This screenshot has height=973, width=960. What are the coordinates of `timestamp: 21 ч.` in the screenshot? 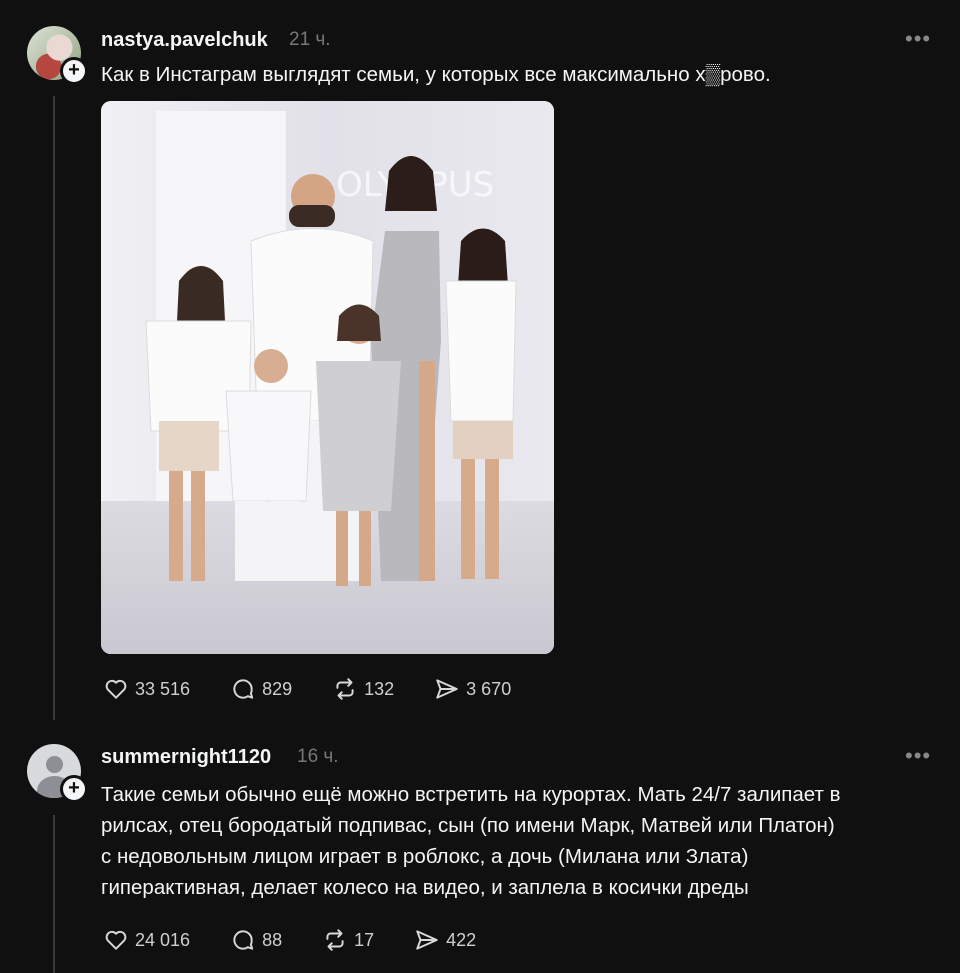 It's located at (310, 39).